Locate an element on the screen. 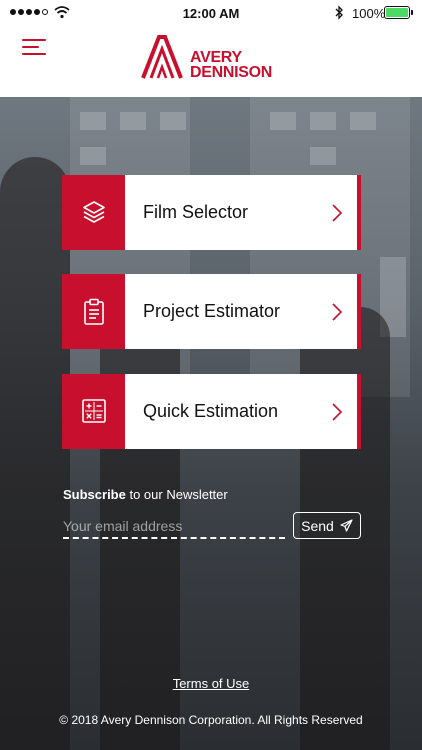  send-button: Send is located at coordinates (327, 525).